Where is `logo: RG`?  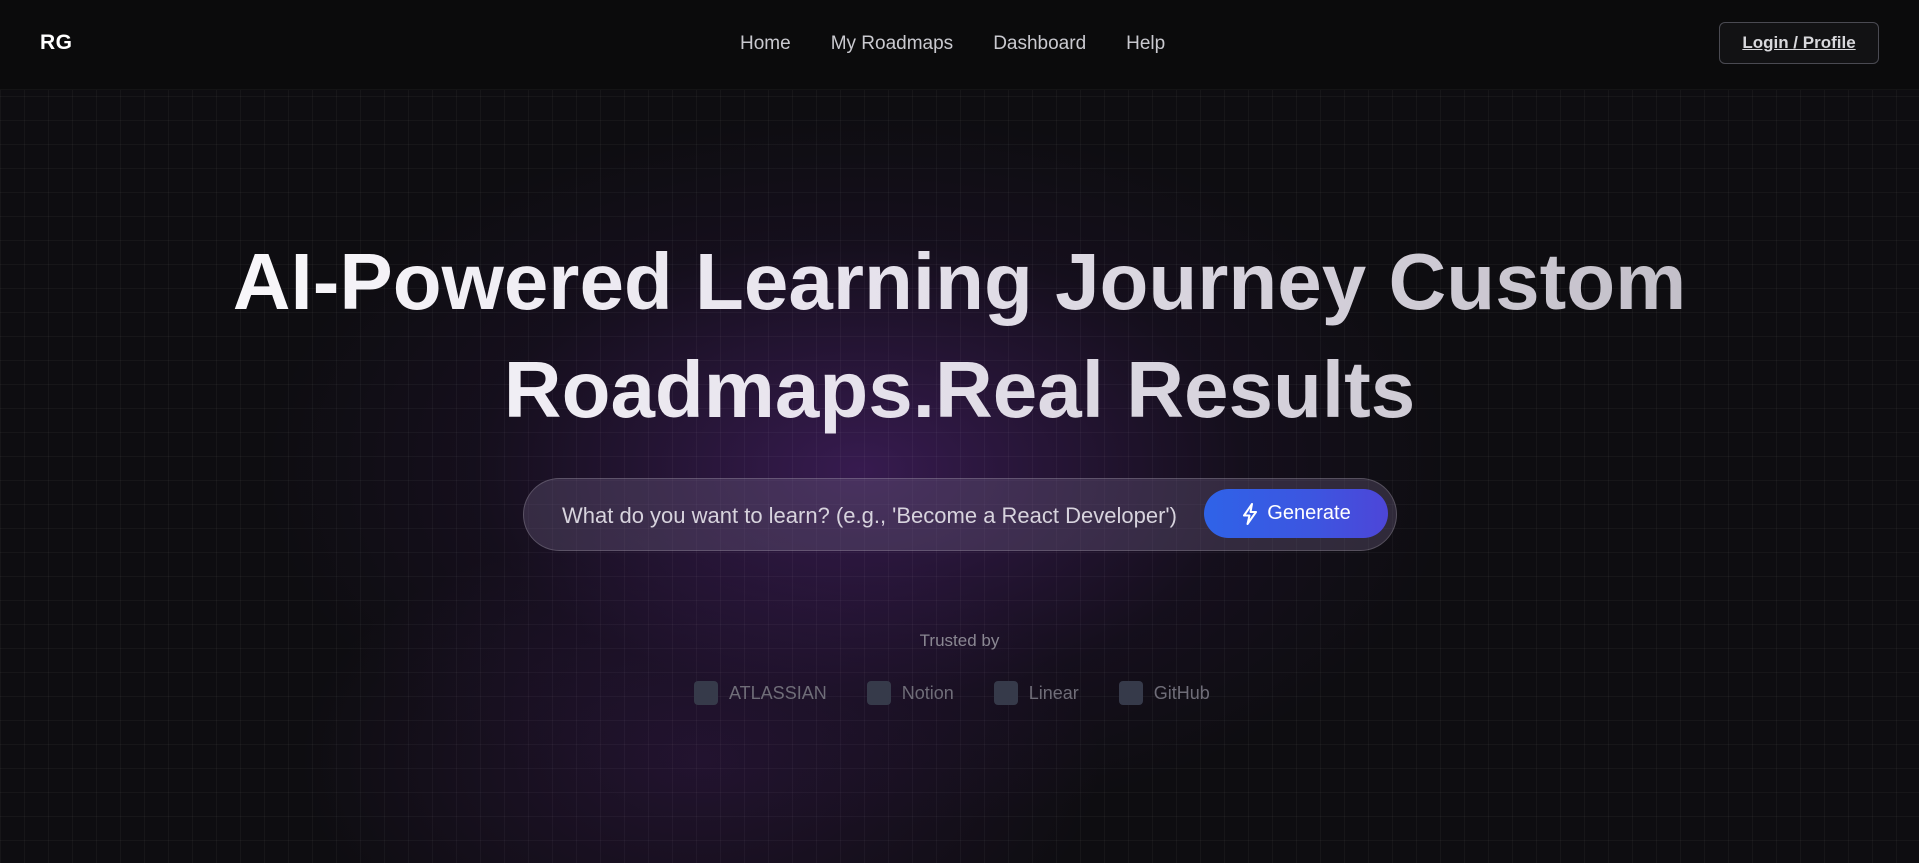
logo: RG is located at coordinates (56, 43).